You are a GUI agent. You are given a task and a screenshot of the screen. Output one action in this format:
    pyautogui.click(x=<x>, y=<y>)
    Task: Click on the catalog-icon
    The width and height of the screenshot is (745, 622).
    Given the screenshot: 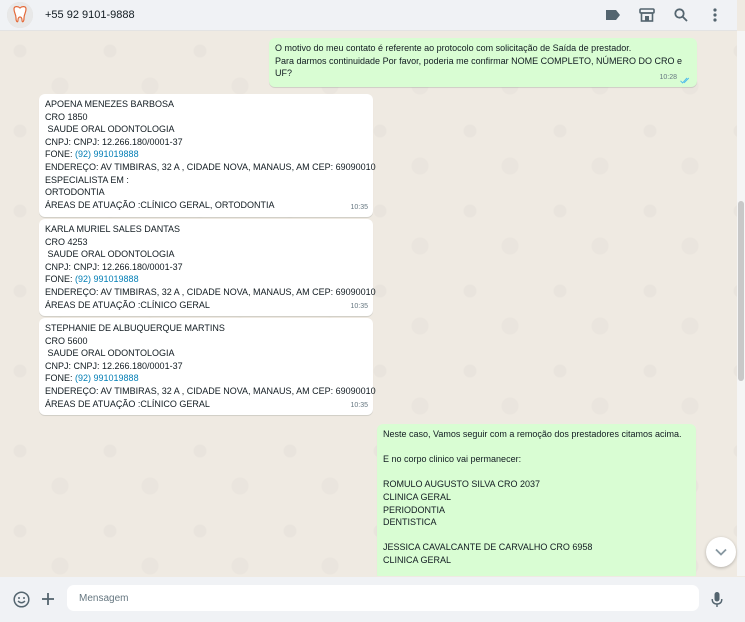 What is the action you would take?
    pyautogui.click(x=647, y=15)
    